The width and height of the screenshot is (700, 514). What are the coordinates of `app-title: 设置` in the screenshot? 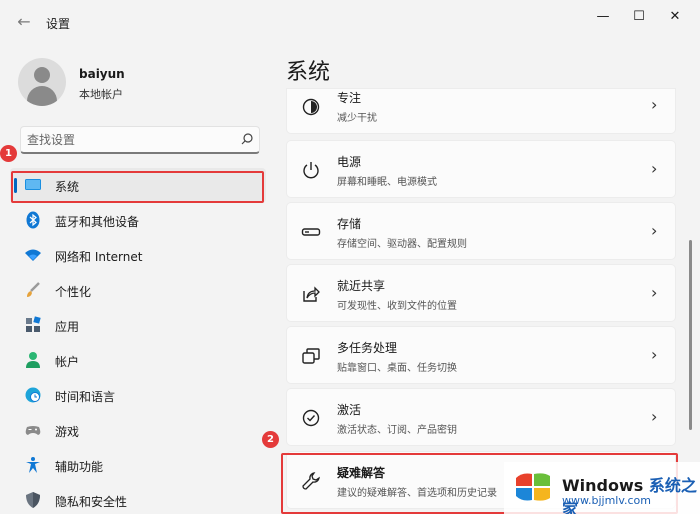 It's located at (58, 24).